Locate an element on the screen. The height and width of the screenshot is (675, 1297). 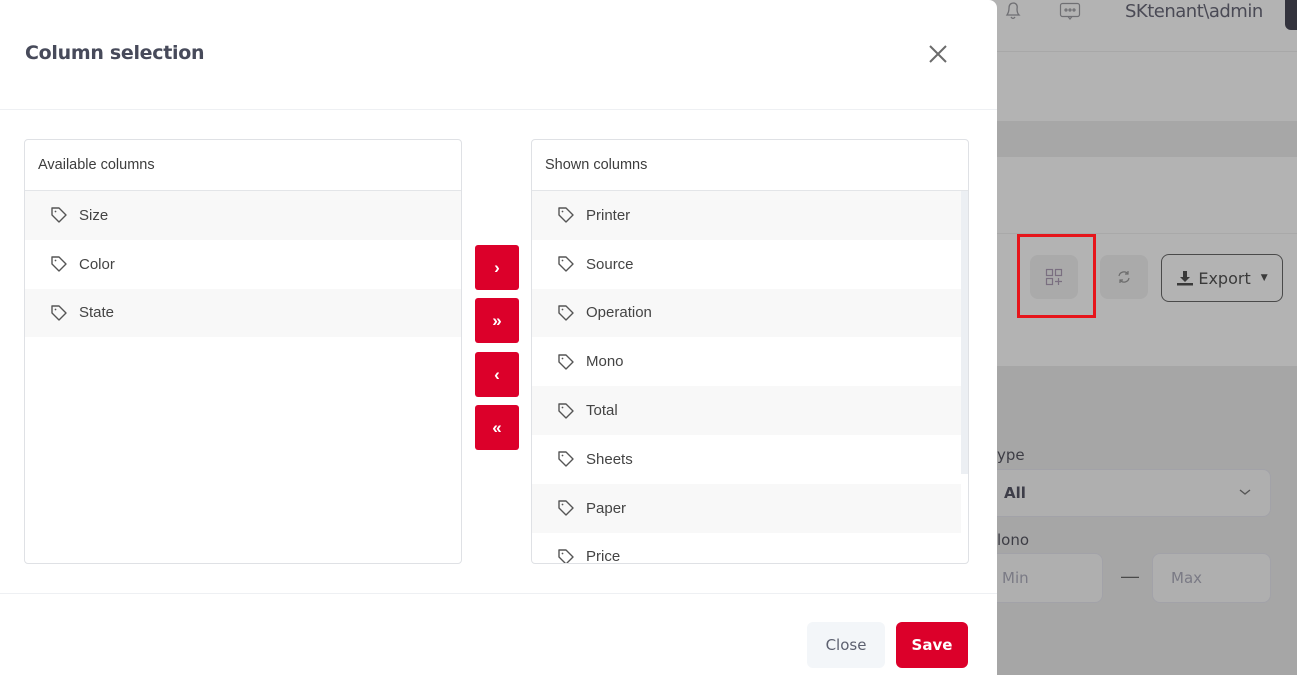
column-list-item: Sheets is located at coordinates (746, 459).